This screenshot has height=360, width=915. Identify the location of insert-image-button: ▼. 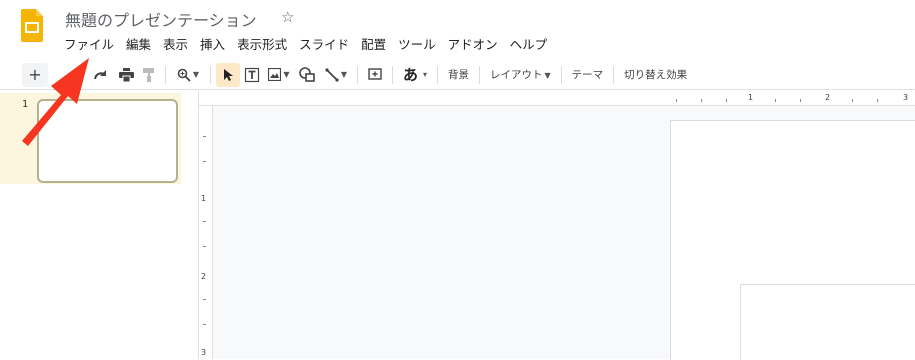
(279, 75).